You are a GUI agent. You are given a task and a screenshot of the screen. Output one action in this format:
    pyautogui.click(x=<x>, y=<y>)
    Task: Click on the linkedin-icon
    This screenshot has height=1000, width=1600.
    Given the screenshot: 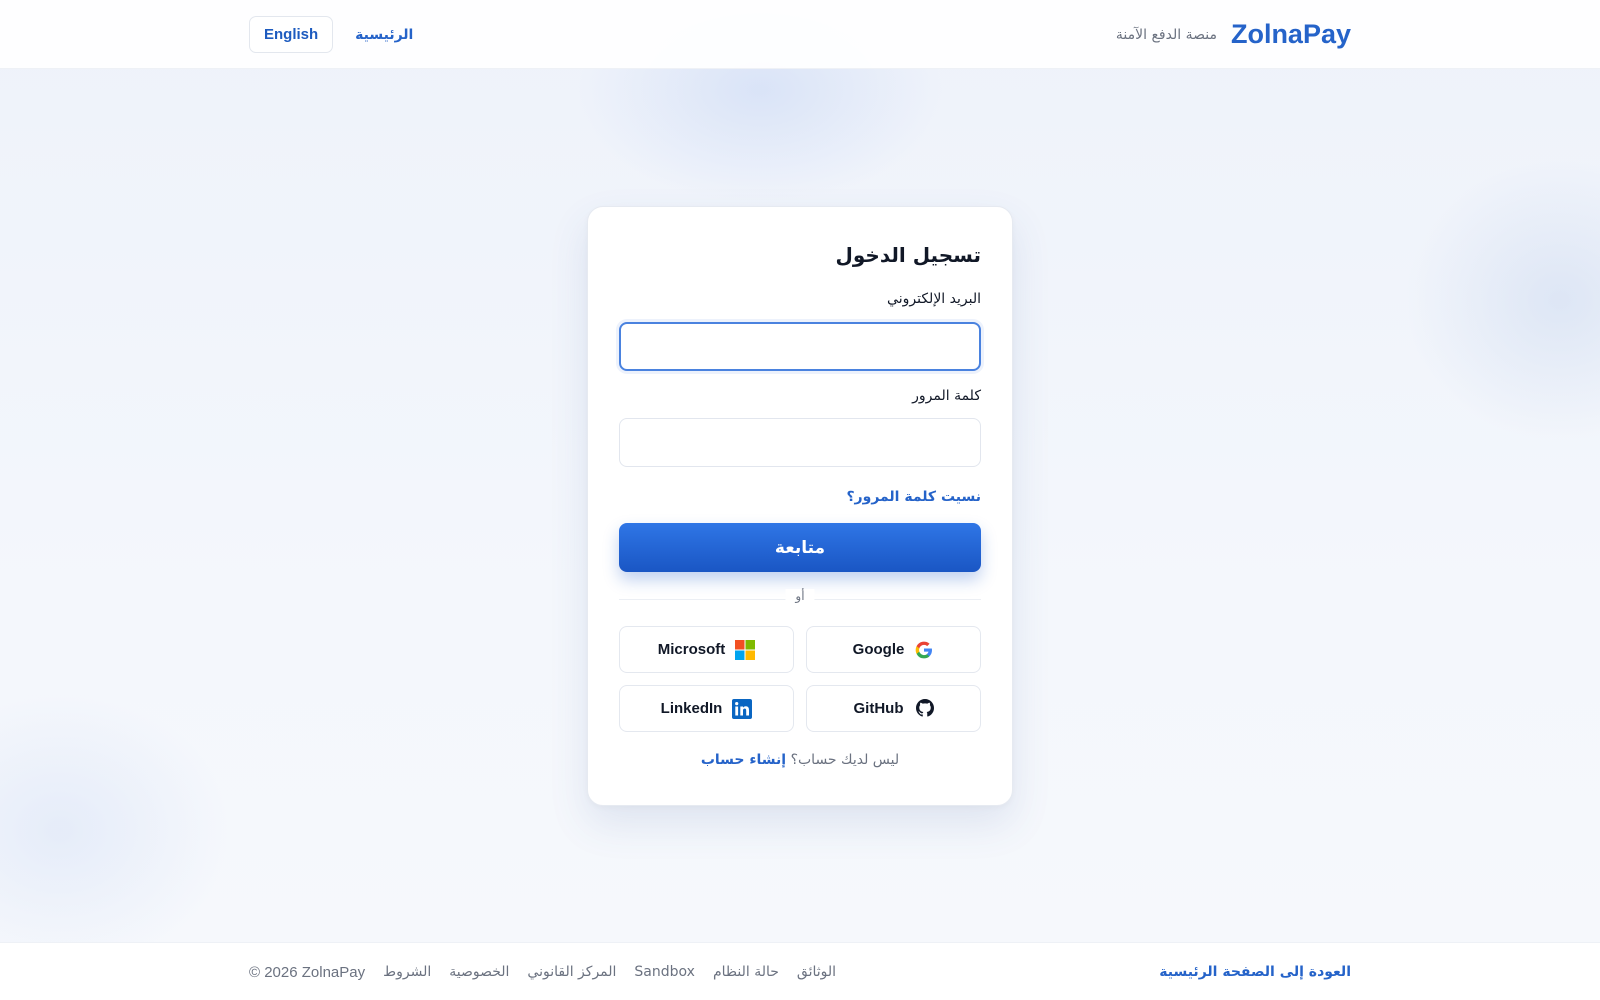 What is the action you would take?
    pyautogui.click(x=742, y=708)
    